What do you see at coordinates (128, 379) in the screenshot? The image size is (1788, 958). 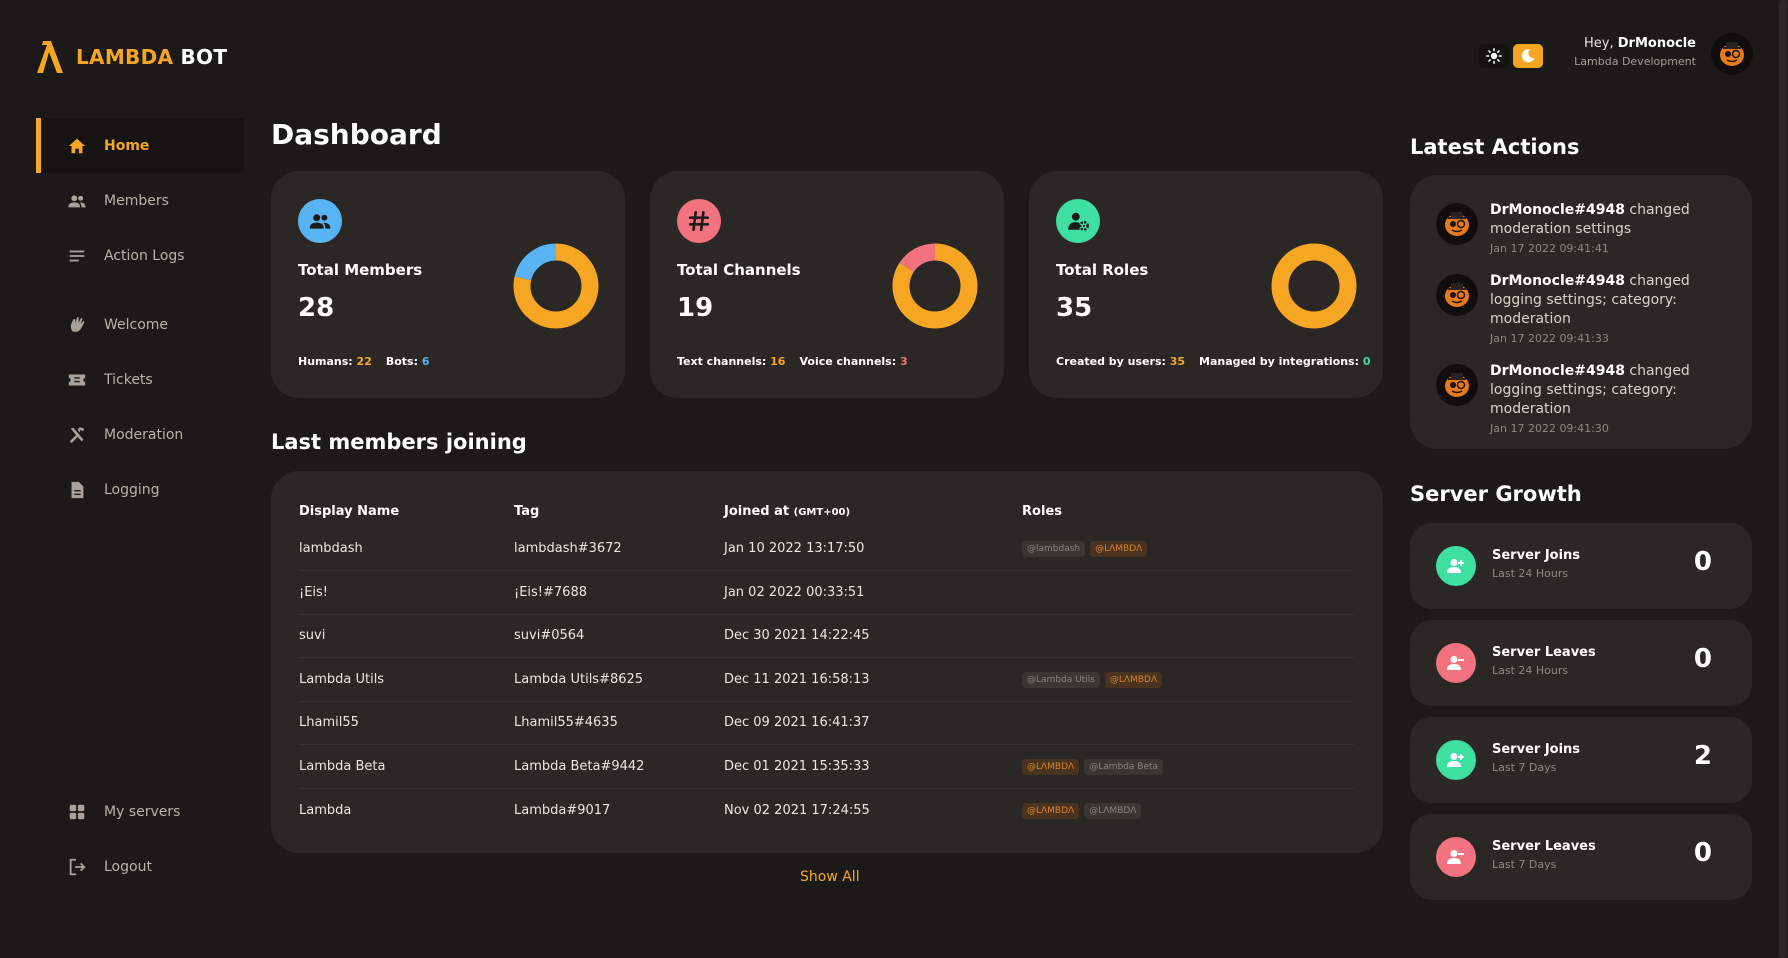 I see `sidebar-item-label: Tickets` at bounding box center [128, 379].